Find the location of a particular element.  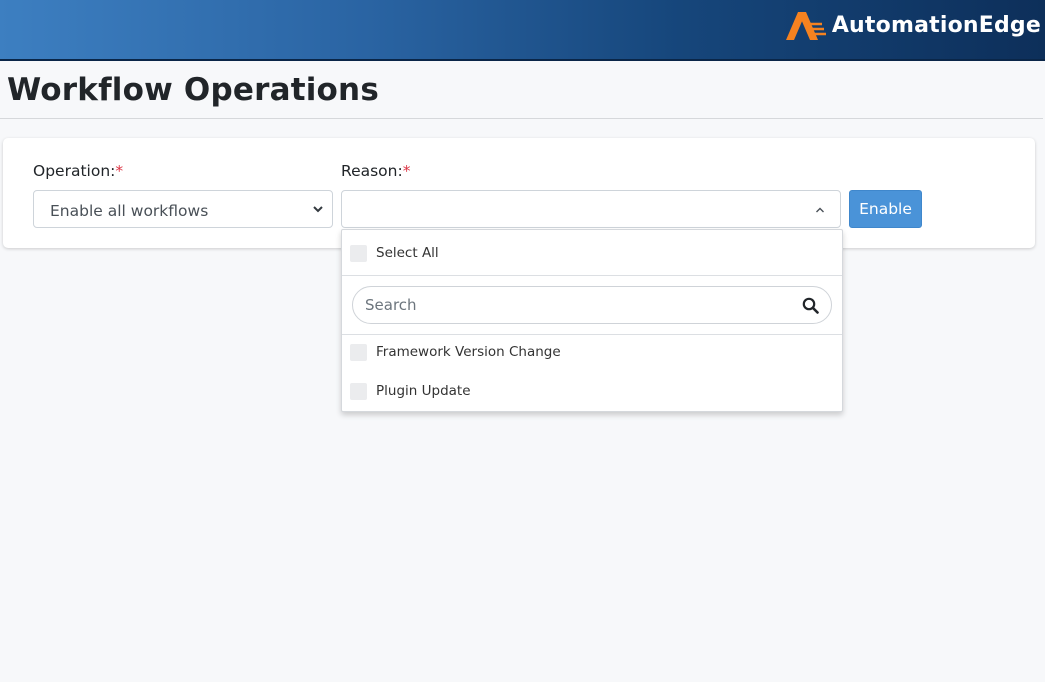

reason-label: Reason:* is located at coordinates (375, 171).